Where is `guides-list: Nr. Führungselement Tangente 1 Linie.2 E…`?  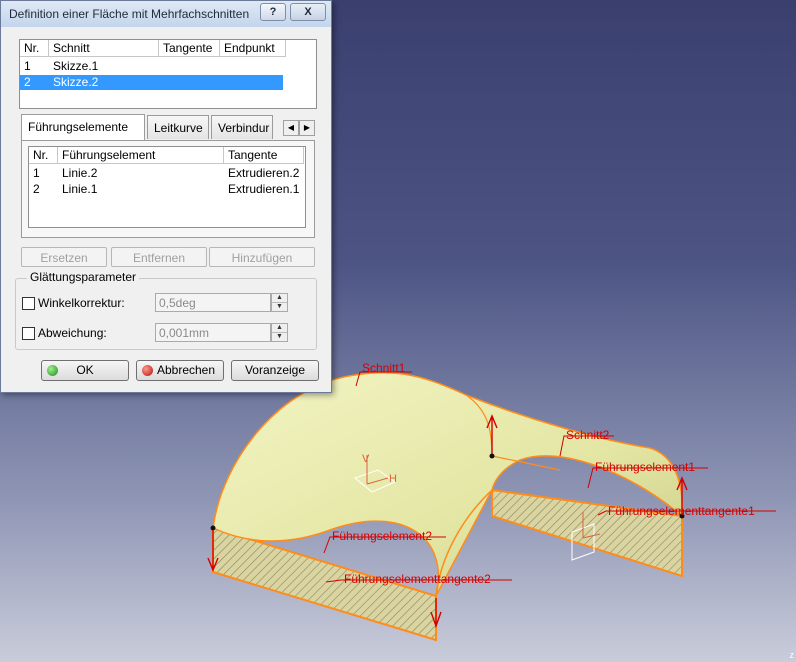 guides-list: Nr. Führungselement Tangente 1 Linie.2 E… is located at coordinates (167, 187).